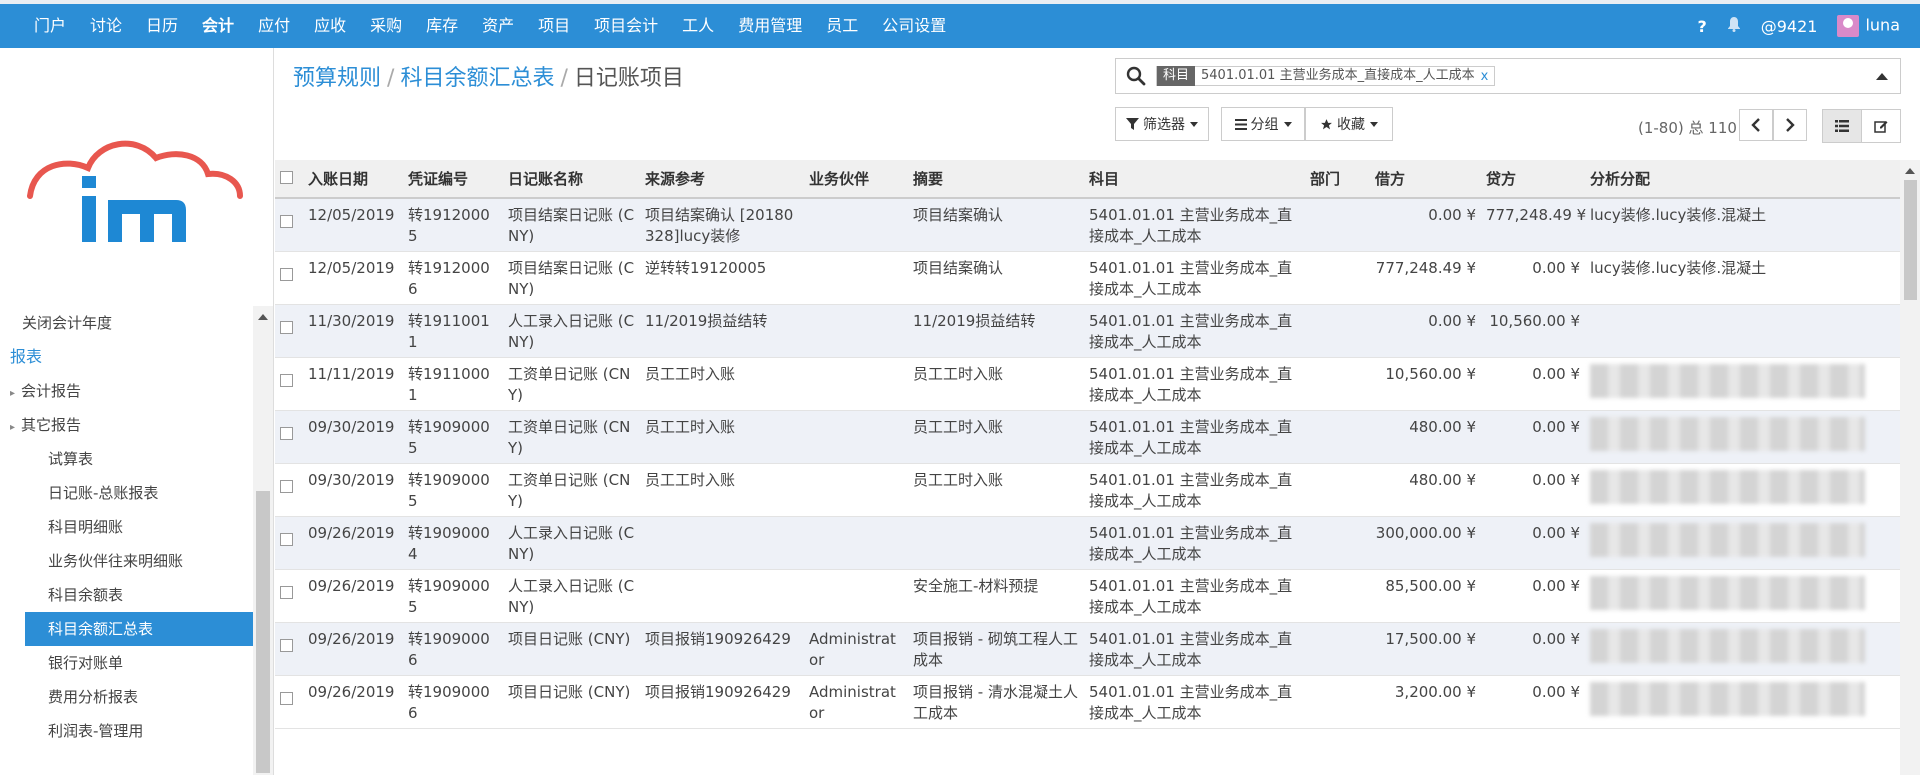  Describe the element at coordinates (571, 596) in the screenshot. I see `journal-cell: 人工录入日记账 (CNY)` at that location.